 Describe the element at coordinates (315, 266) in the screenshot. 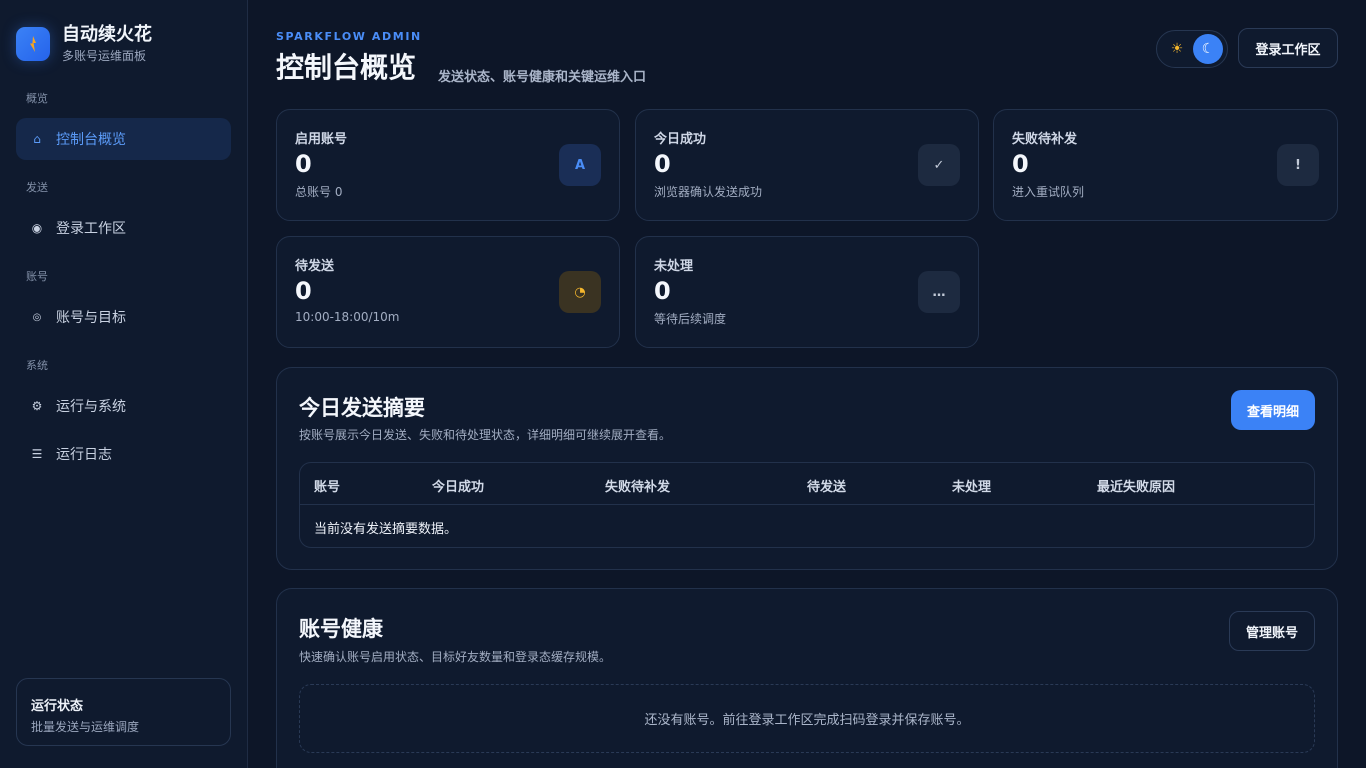

I see `stat-label: 待发送` at that location.